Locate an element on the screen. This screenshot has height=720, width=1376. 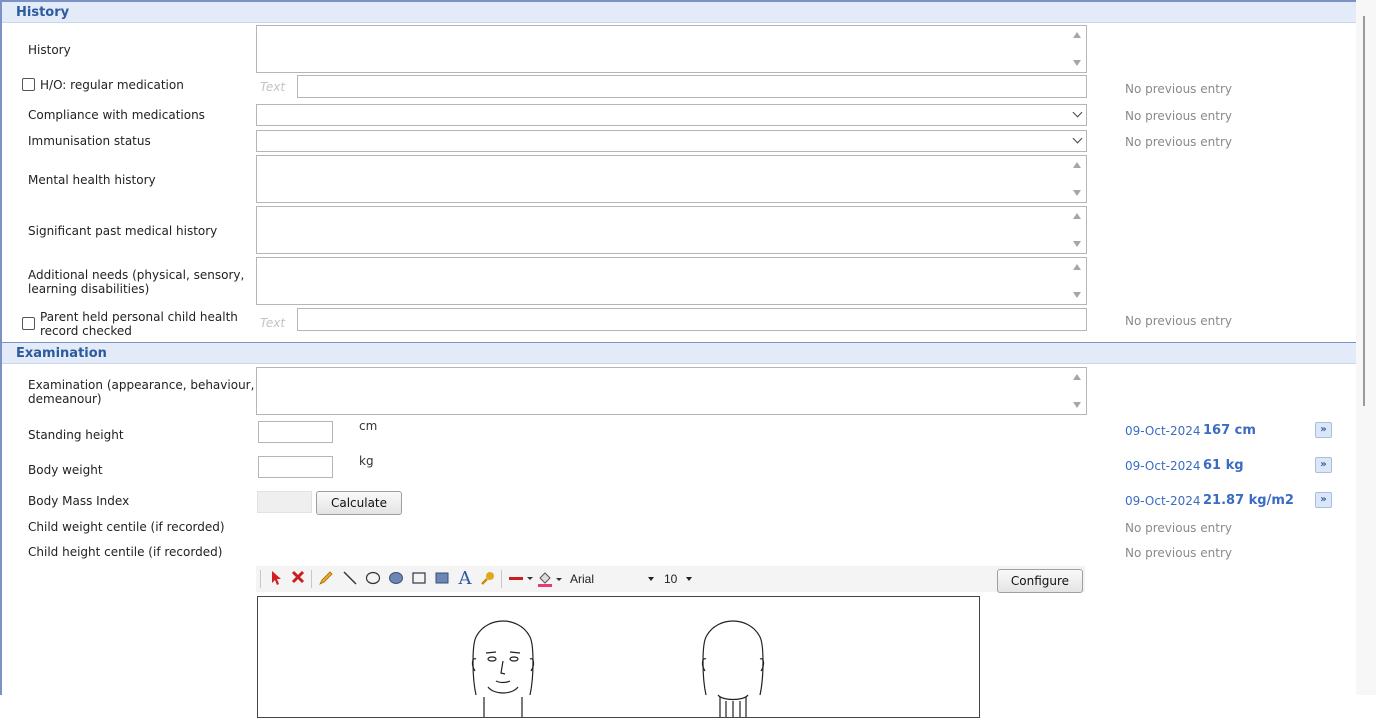
label-immunisation: Immunisation status is located at coordinates (89, 141).